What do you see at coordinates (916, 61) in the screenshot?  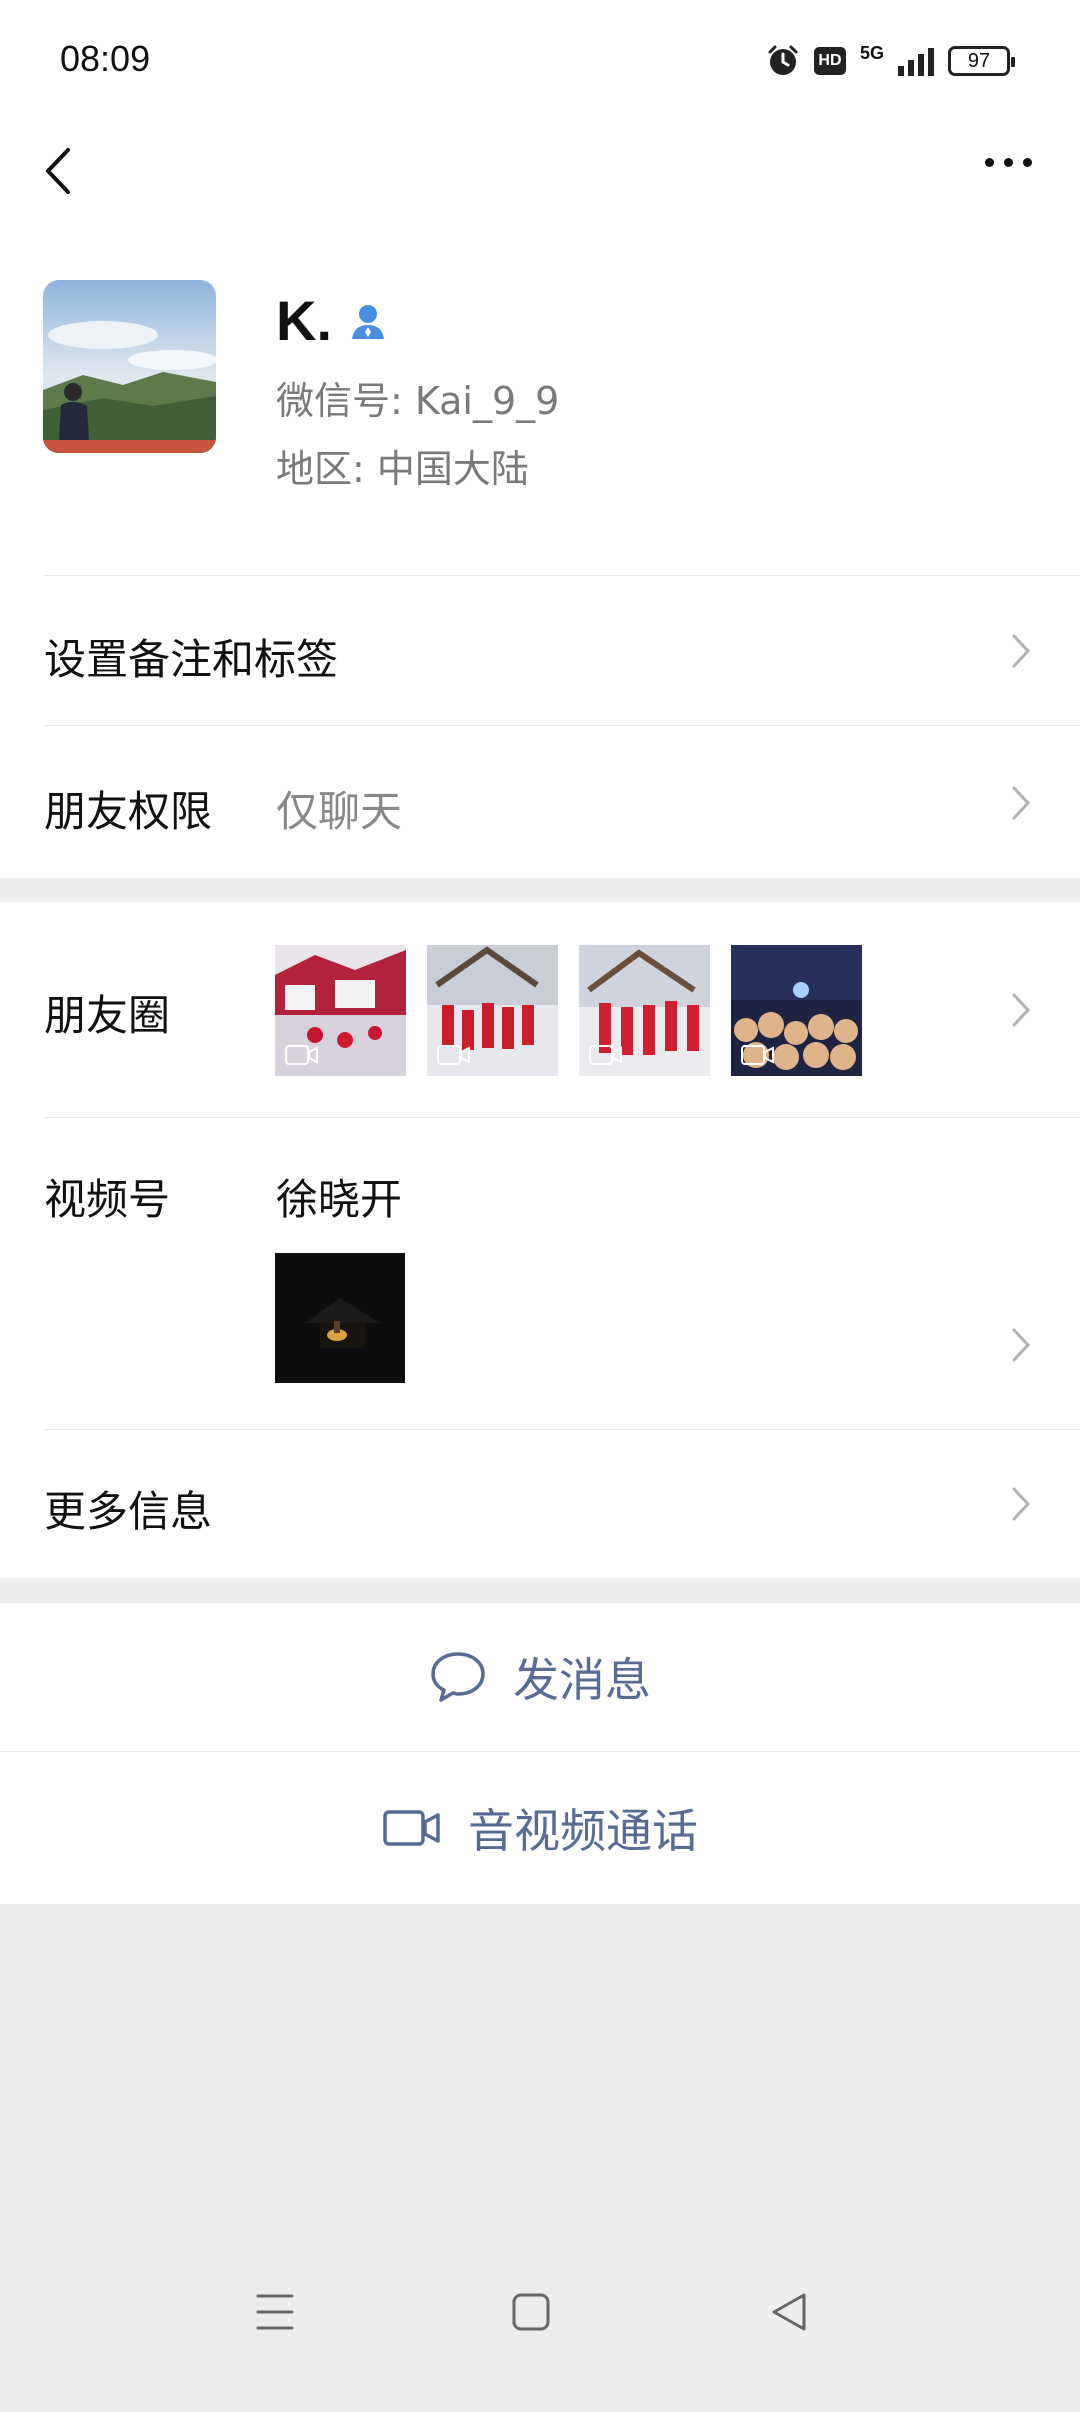 I see `signal-icon` at bounding box center [916, 61].